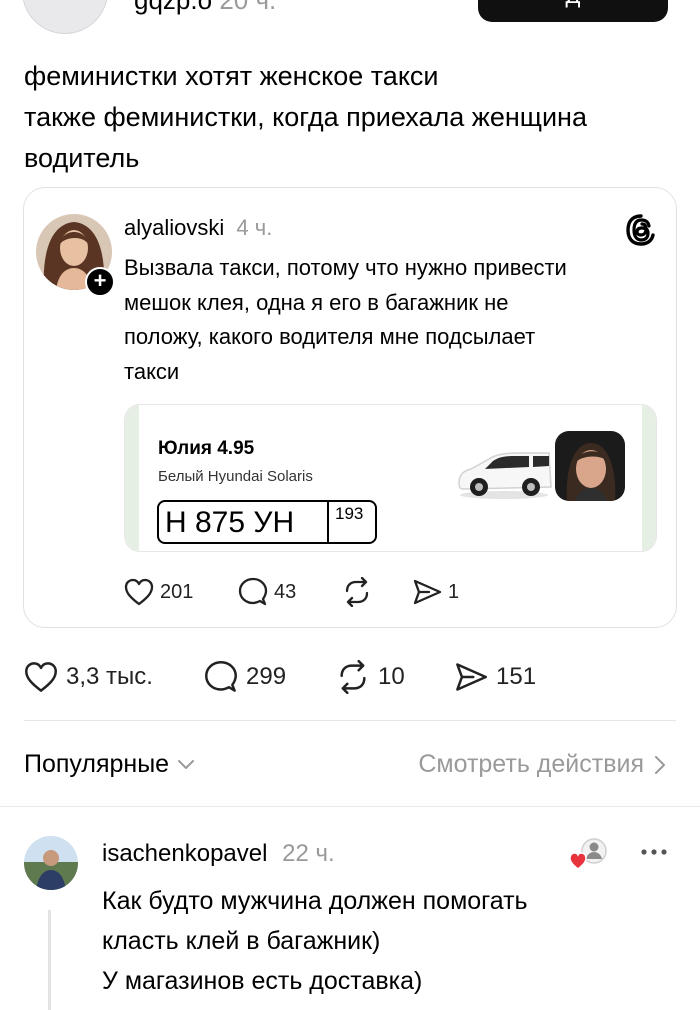 This screenshot has width=700, height=1010. Describe the element at coordinates (231, 76) in the screenshot. I see `post-text-line: феминистки хотят женское такси` at that location.